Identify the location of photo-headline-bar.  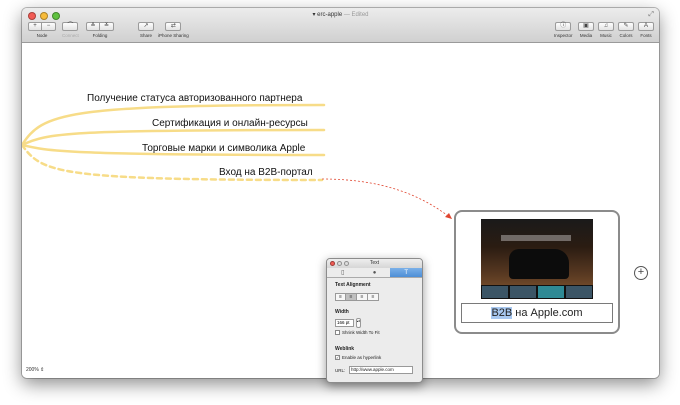
(536, 238).